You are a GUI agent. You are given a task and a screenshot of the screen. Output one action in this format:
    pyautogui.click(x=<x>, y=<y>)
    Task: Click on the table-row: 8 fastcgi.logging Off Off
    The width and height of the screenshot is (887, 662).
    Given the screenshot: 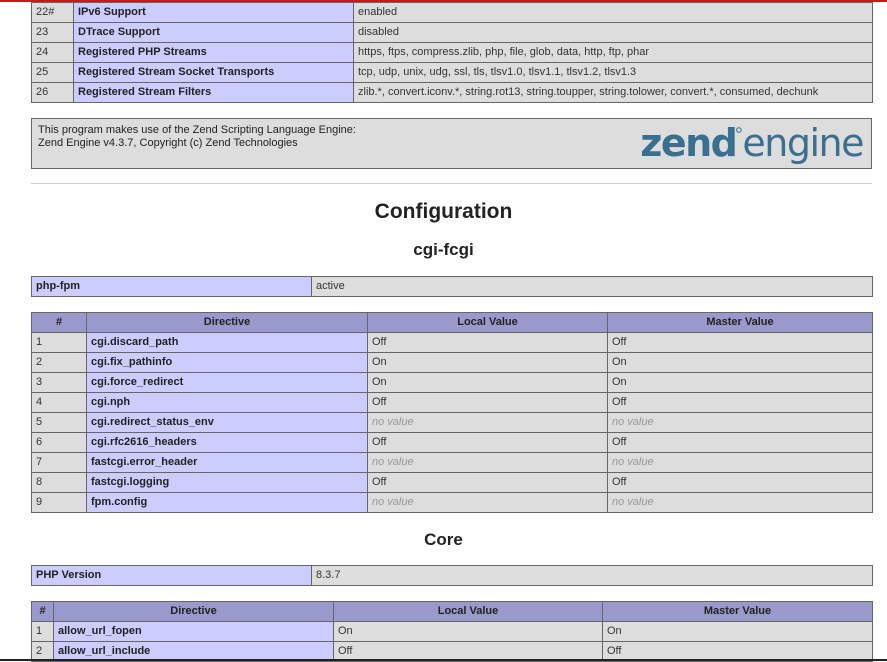 What is the action you would take?
    pyautogui.click(x=452, y=482)
    